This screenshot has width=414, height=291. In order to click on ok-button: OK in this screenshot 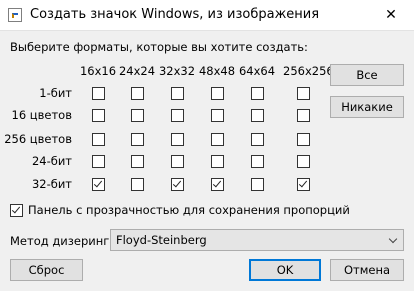, I will do `click(285, 270)`.